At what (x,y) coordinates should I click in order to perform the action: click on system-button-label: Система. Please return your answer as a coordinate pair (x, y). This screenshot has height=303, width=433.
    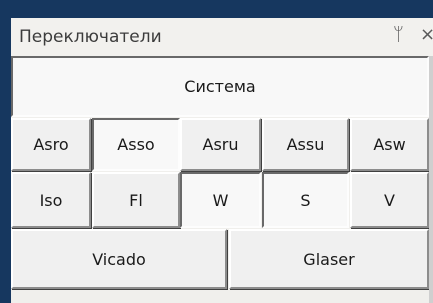
    Looking at the image, I should click on (220, 86).